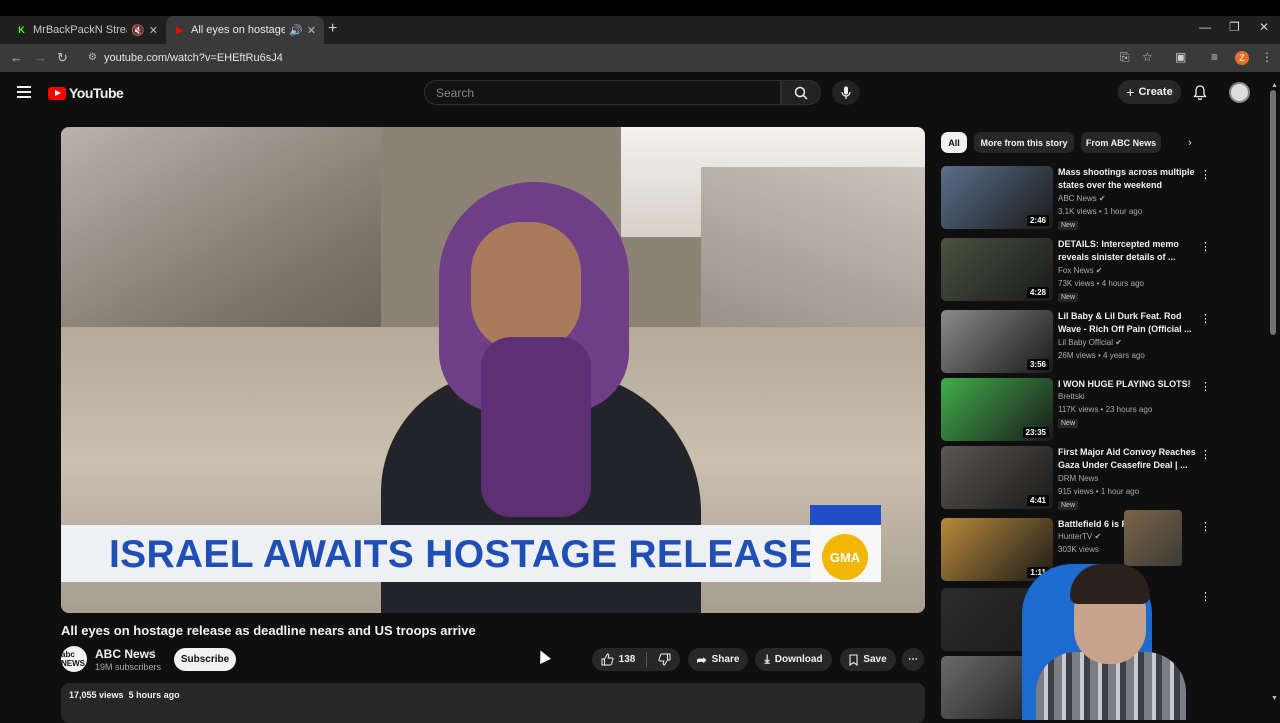 This screenshot has height=723, width=1280. I want to click on speaker-icon: 🔊, so click(296, 30).